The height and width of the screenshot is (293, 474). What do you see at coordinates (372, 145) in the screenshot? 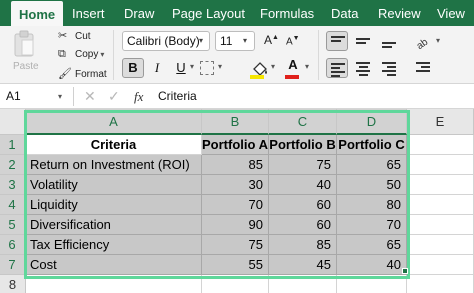
I see `cell-d1: Portfolio C` at bounding box center [372, 145].